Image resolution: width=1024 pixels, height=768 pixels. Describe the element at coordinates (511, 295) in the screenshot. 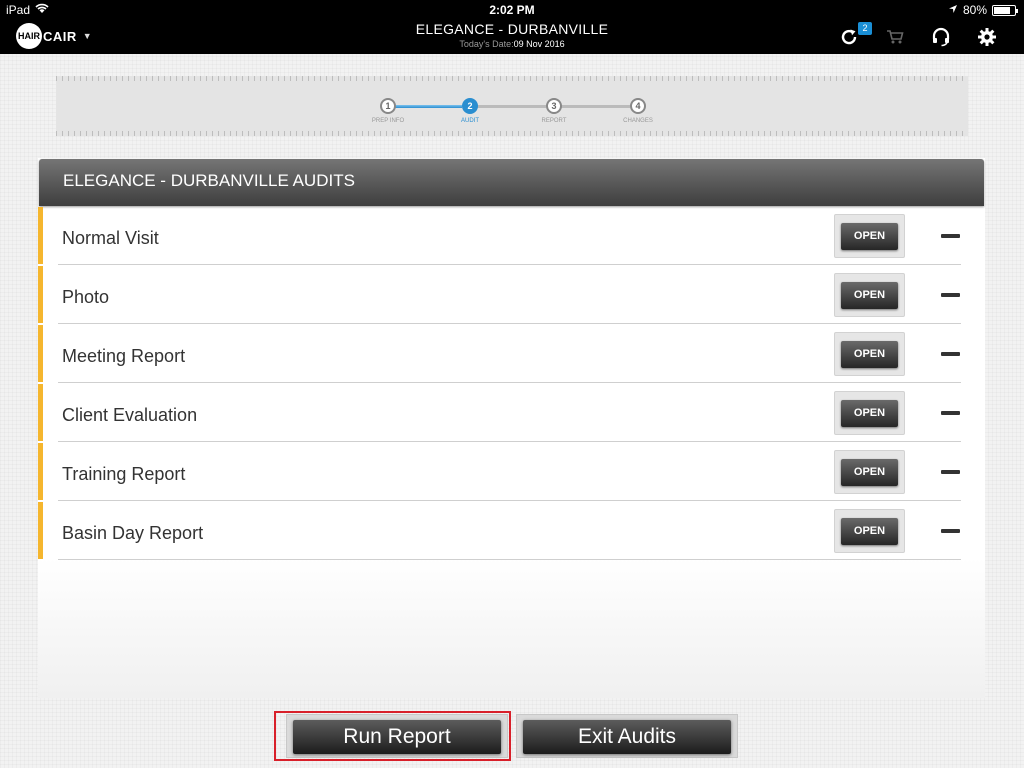

I see `audit-row: Photo OPEN` at that location.